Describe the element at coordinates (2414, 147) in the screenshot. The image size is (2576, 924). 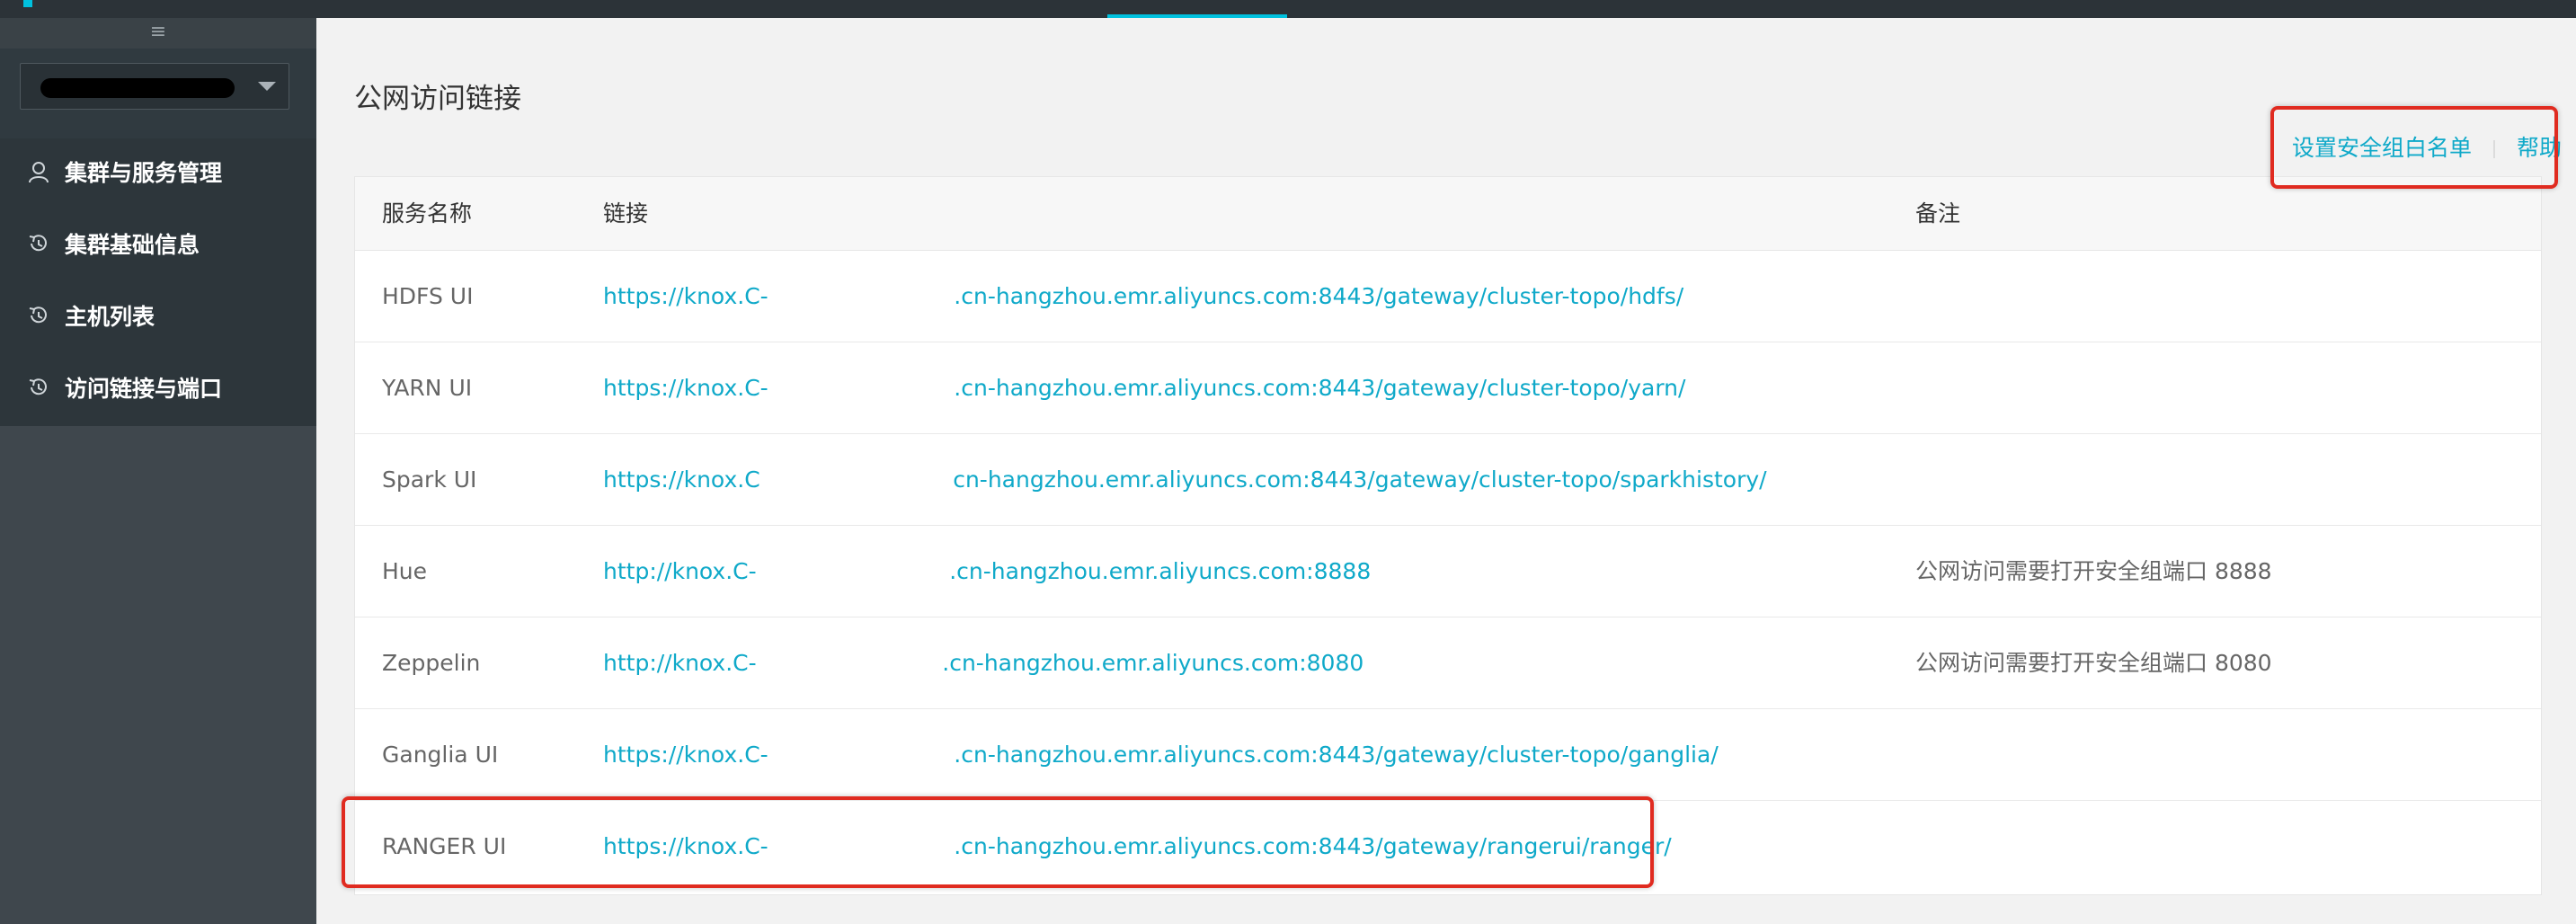
I see `highlight-box-actions` at that location.